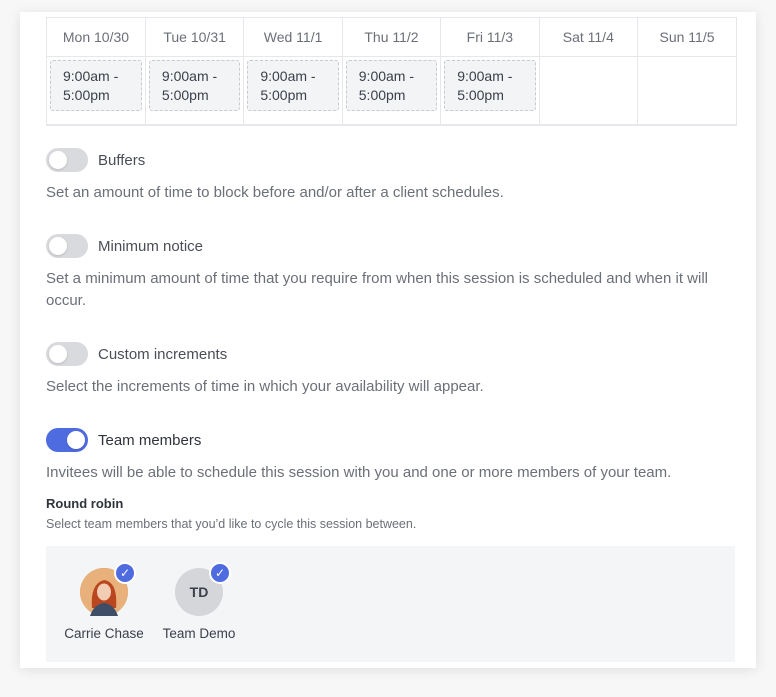 This screenshot has height=697, width=776. Describe the element at coordinates (122, 160) in the screenshot. I see `buffers-label: Buffers` at that location.